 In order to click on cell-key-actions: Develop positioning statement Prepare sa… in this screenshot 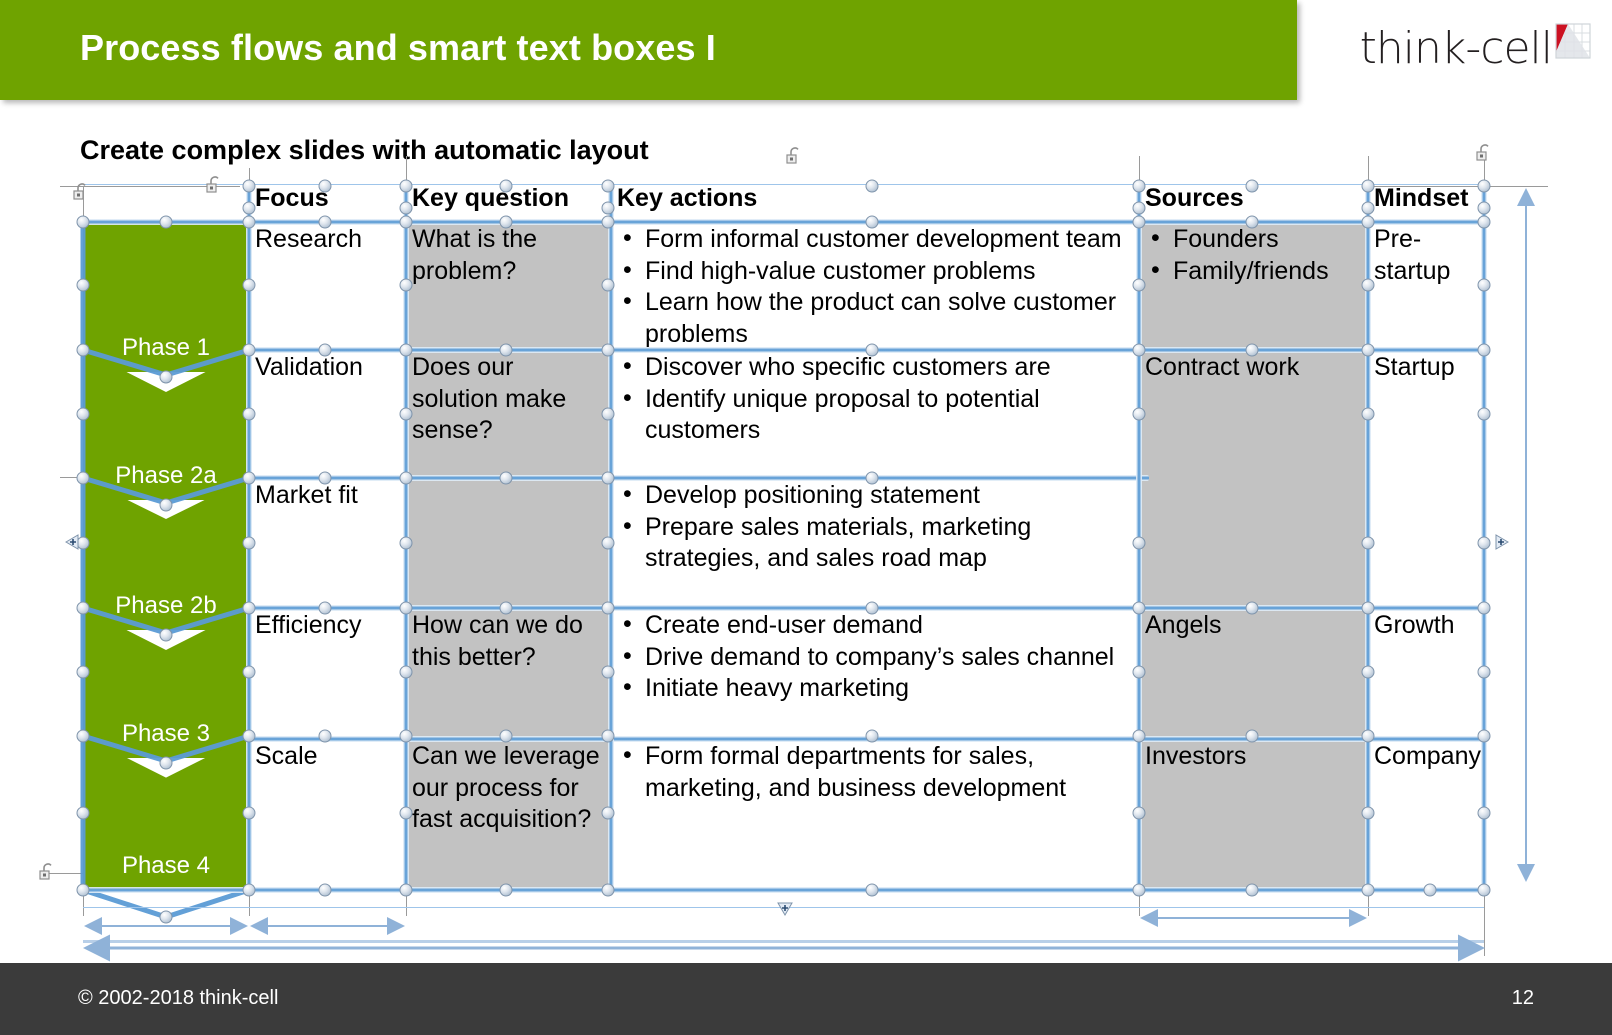, I will do `click(875, 543)`.